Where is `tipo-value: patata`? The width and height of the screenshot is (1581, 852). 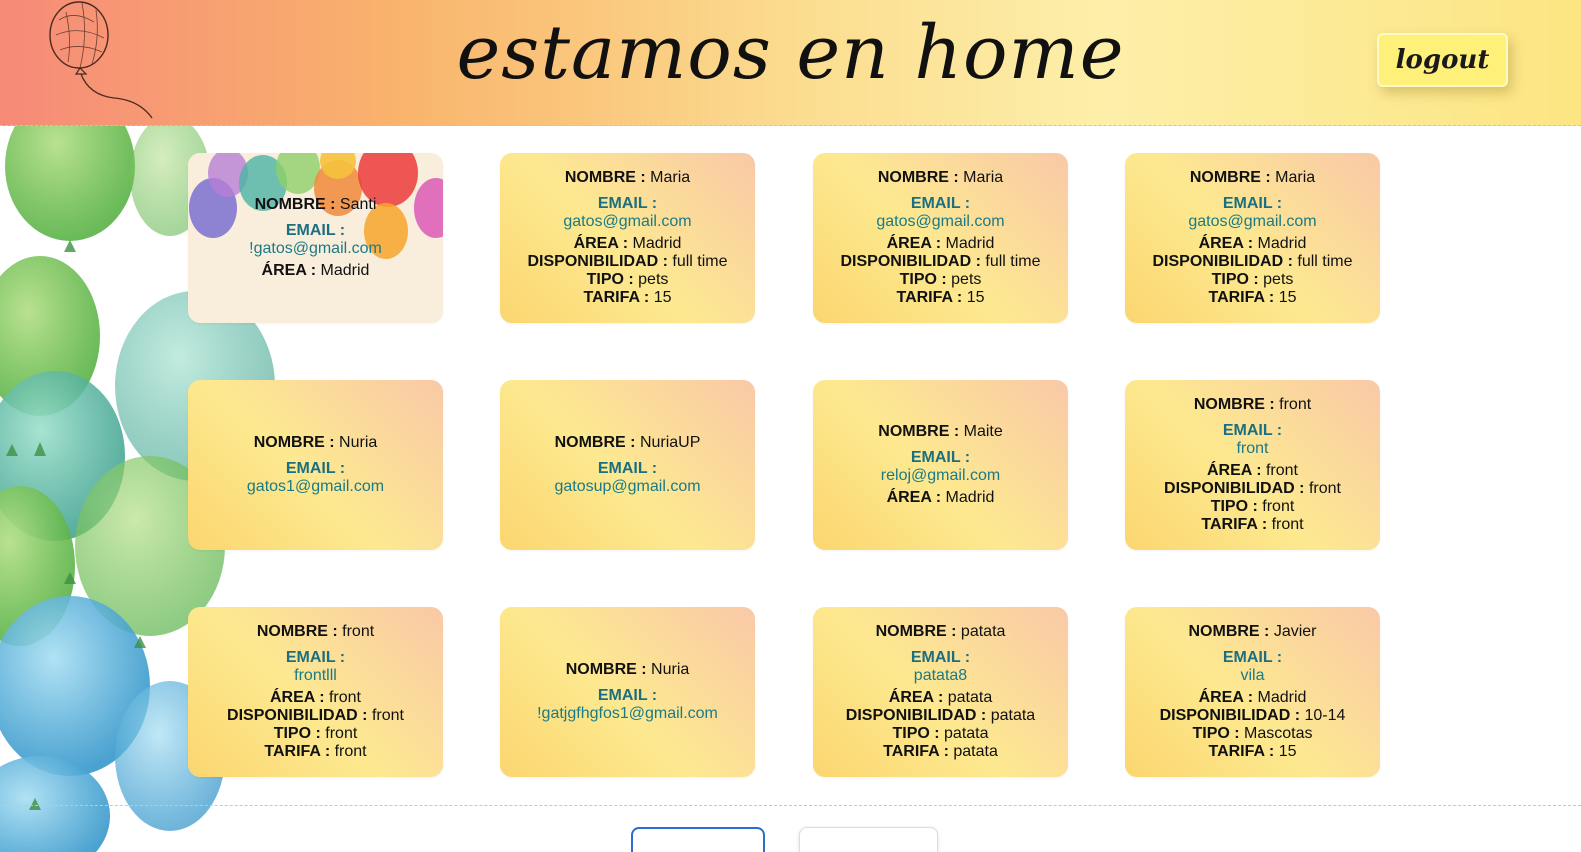 tipo-value: patata is located at coordinates (966, 733).